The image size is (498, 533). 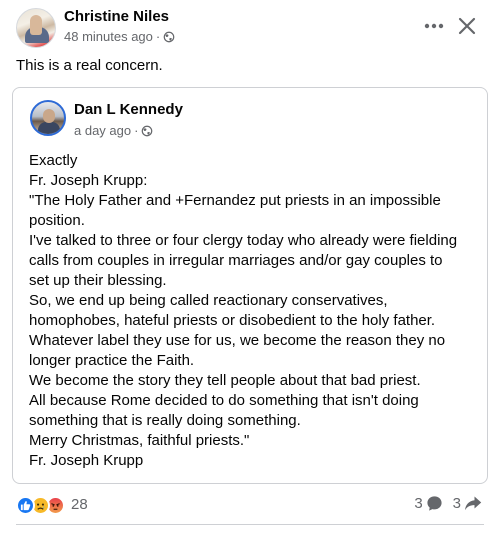 What do you see at coordinates (251, 505) in the screenshot?
I see `post-footer: 28 3 3` at bounding box center [251, 505].